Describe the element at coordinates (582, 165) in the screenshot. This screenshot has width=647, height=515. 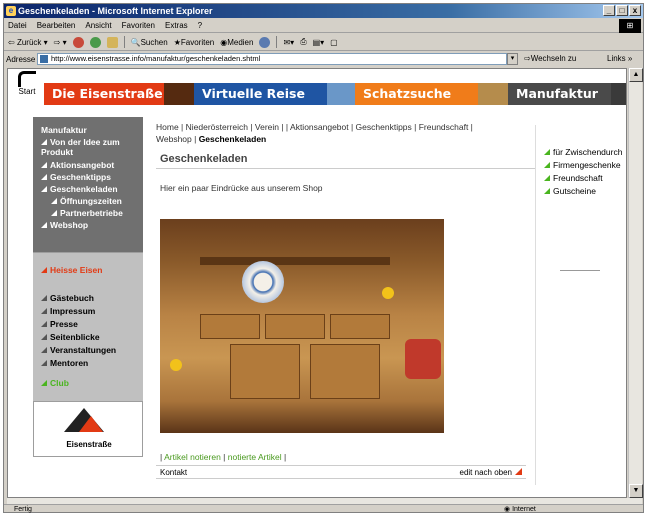
I see `rc-firmengeschenke: Firmengeschenke` at that location.